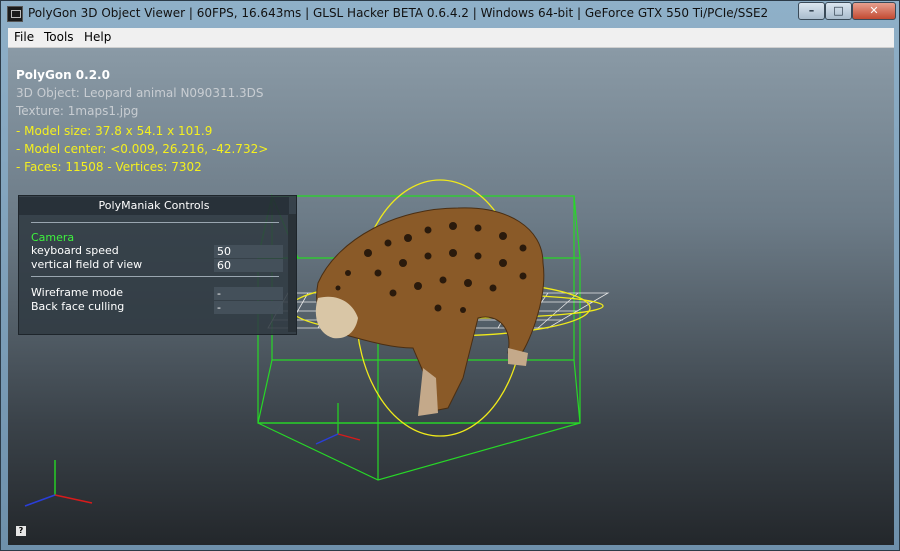 The image size is (900, 551). Describe the element at coordinates (75, 250) in the screenshot. I see `keyboard-speed-label: keyboard speed` at that location.